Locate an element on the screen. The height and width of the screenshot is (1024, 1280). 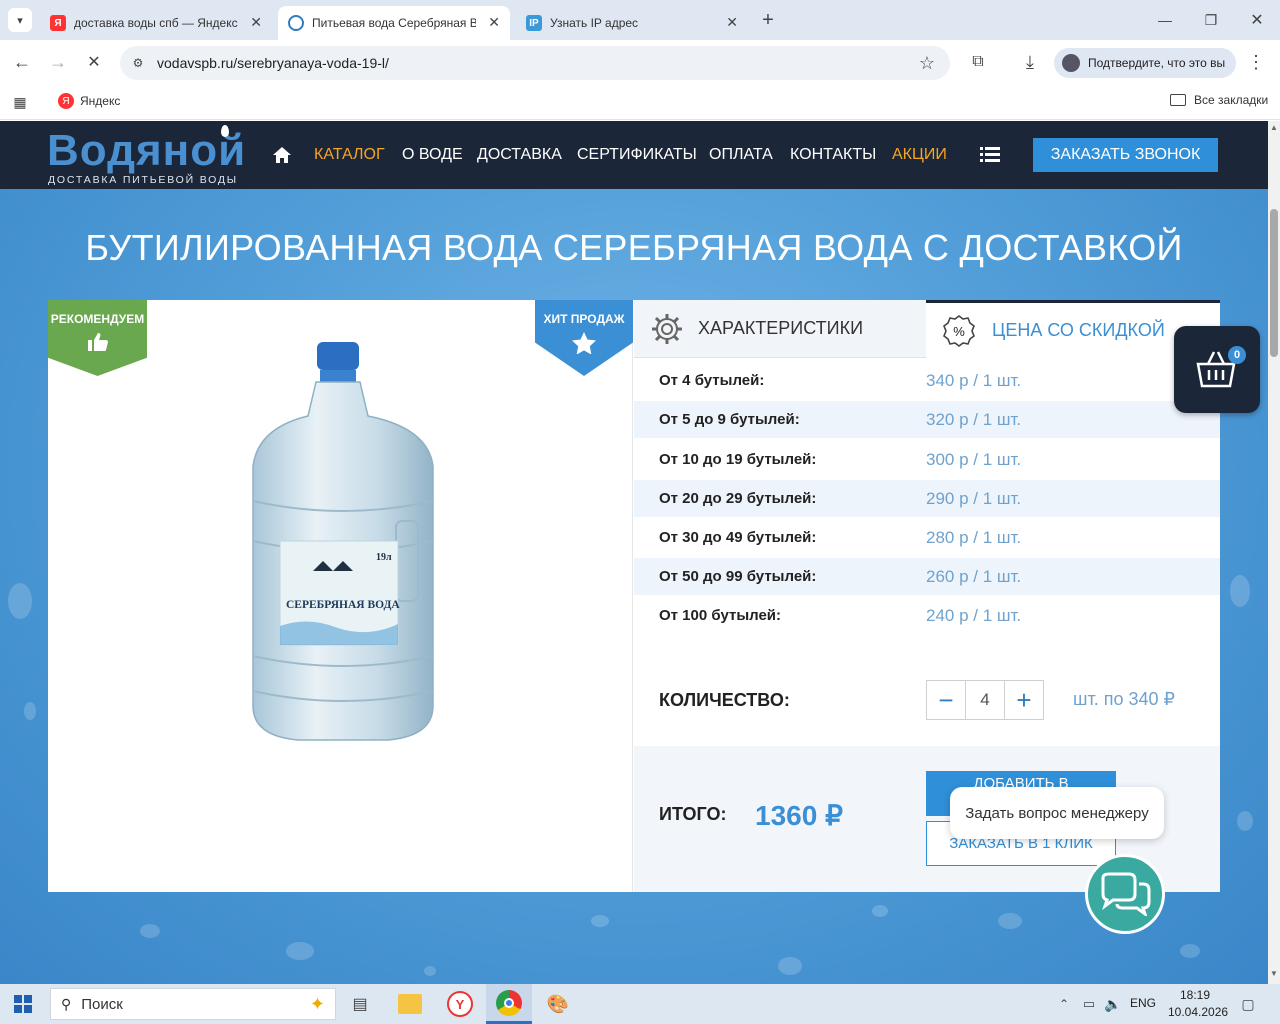
recommended-badge: РЕКОМЕНДУЕМ is located at coordinates (97, 338).